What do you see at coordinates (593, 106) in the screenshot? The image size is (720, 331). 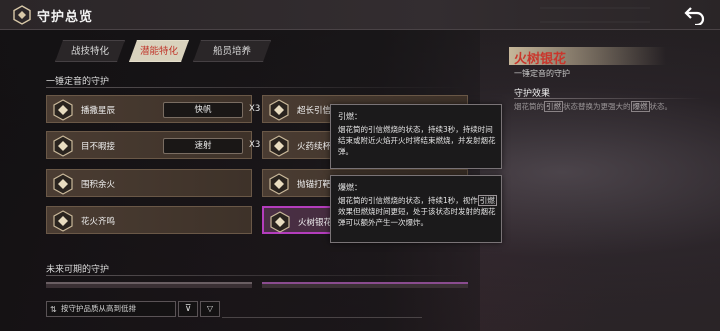 I see `effect-description: 烟花筒的 引燃 状态替换为更强大的 爆燃 状态。` at bounding box center [593, 106].